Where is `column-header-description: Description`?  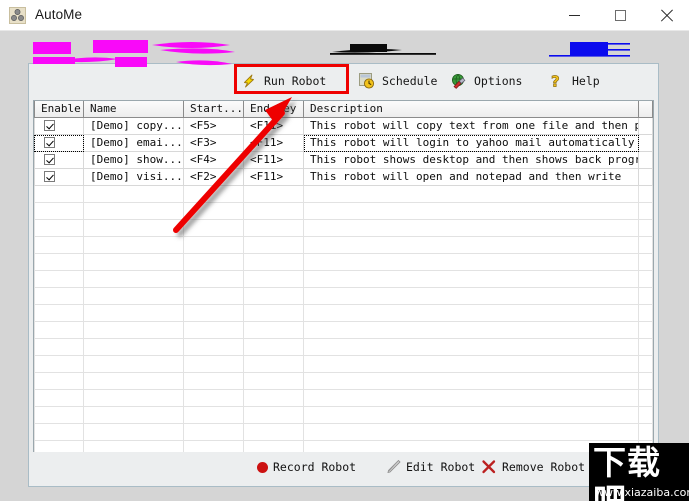 column-header-description: Description is located at coordinates (471, 109).